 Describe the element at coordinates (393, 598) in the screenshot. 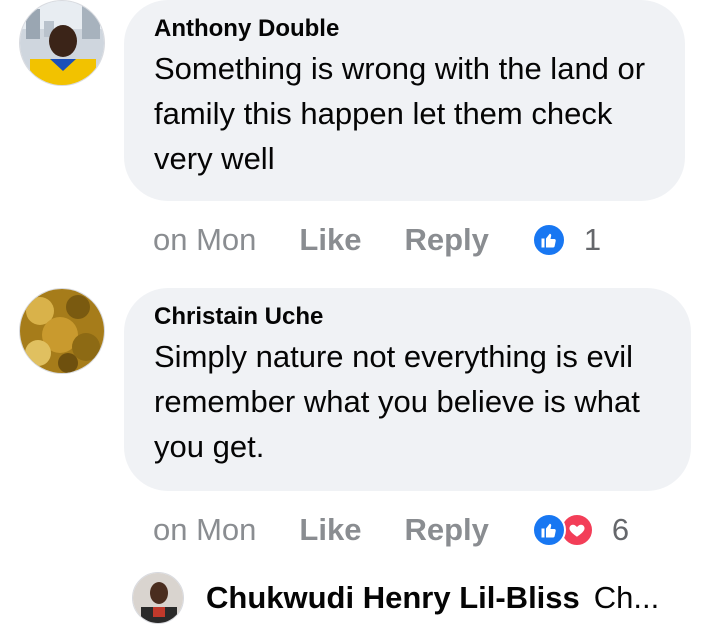

I see `reply-author: Chukwudi Henry Lil-Bliss` at that location.